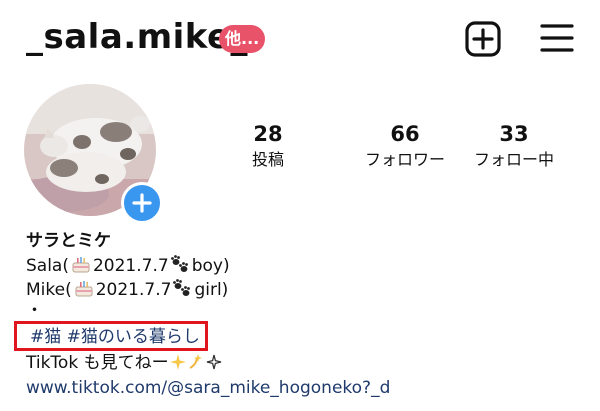 Image resolution: width=600 pixels, height=411 pixels. Describe the element at coordinates (514, 134) in the screenshot. I see `following-count: 33` at that location.